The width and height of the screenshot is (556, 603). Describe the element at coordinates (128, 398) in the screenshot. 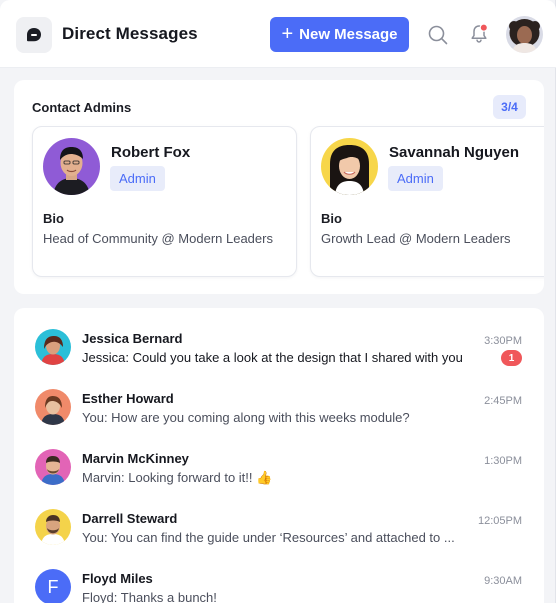

I see `contact-name: Esther Howard` at that location.